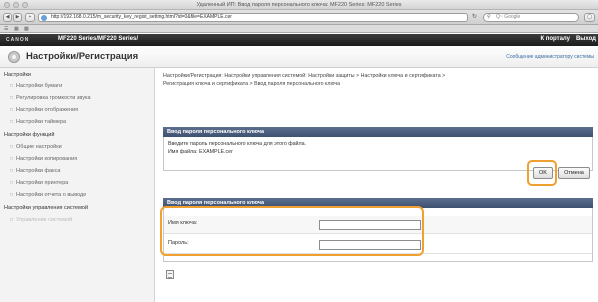  Describe the element at coordinates (489, 17) in the screenshot. I see `search-icon: ⚲` at that location.